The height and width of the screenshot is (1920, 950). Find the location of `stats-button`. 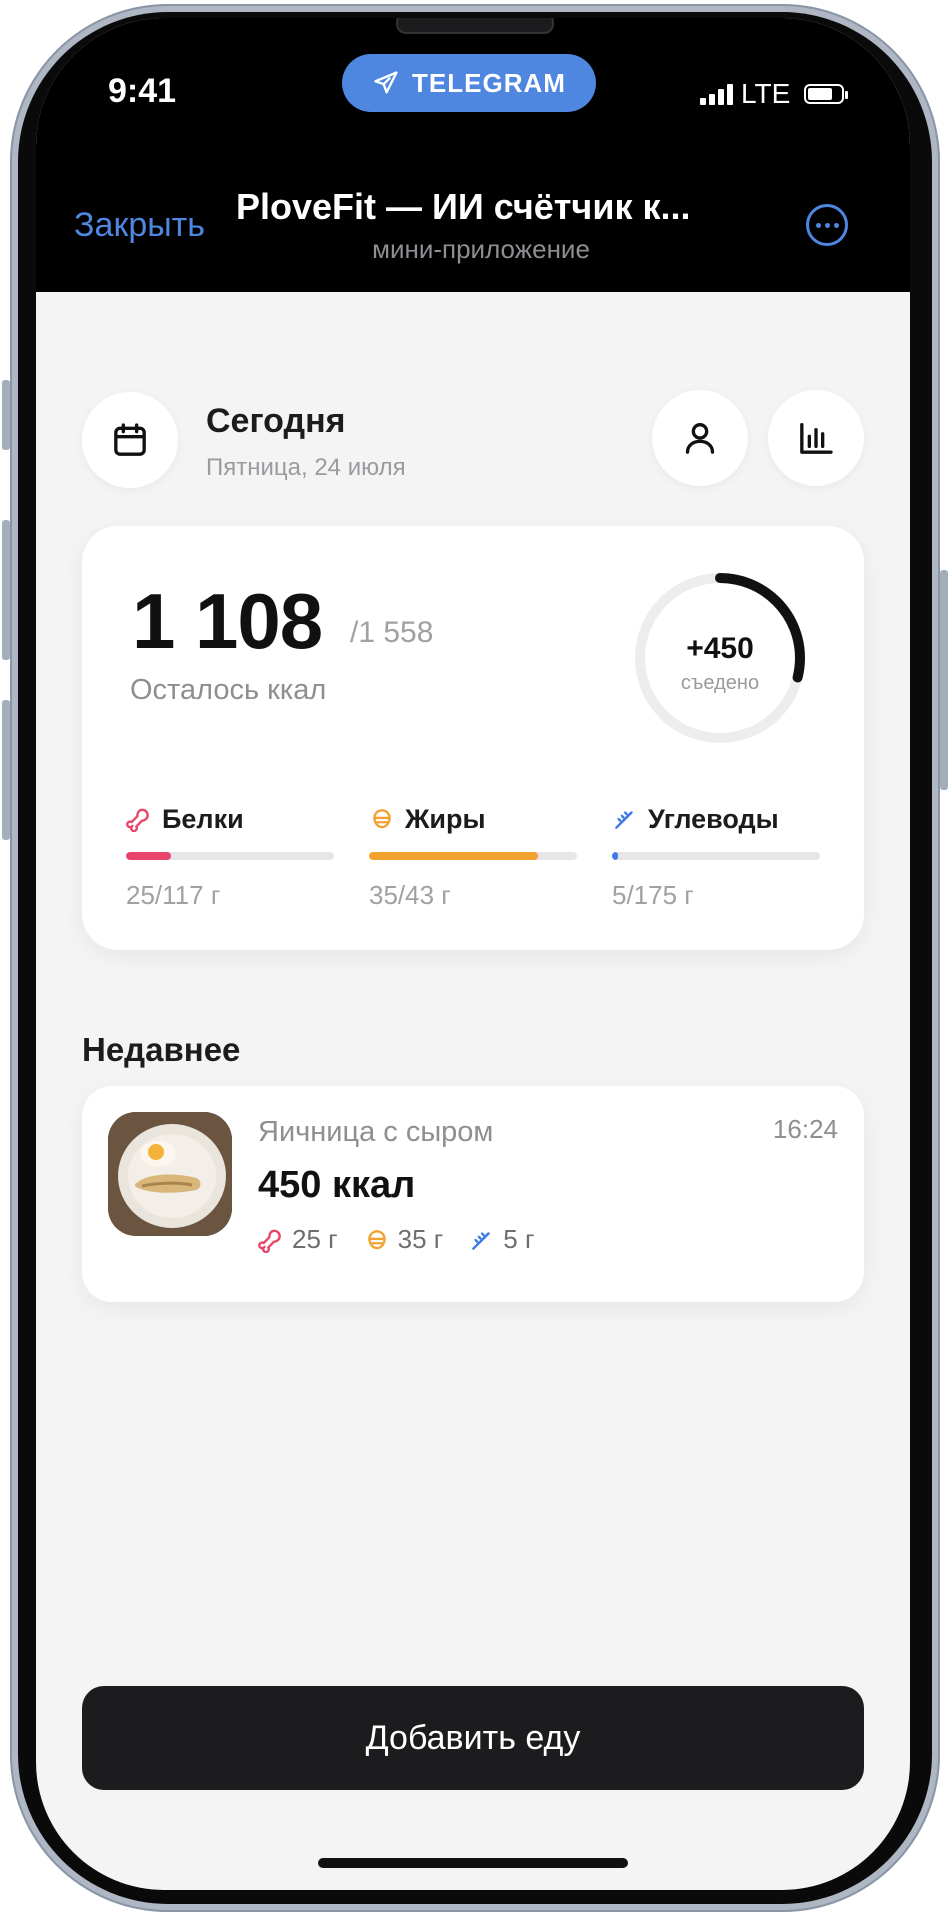

stats-button is located at coordinates (816, 438).